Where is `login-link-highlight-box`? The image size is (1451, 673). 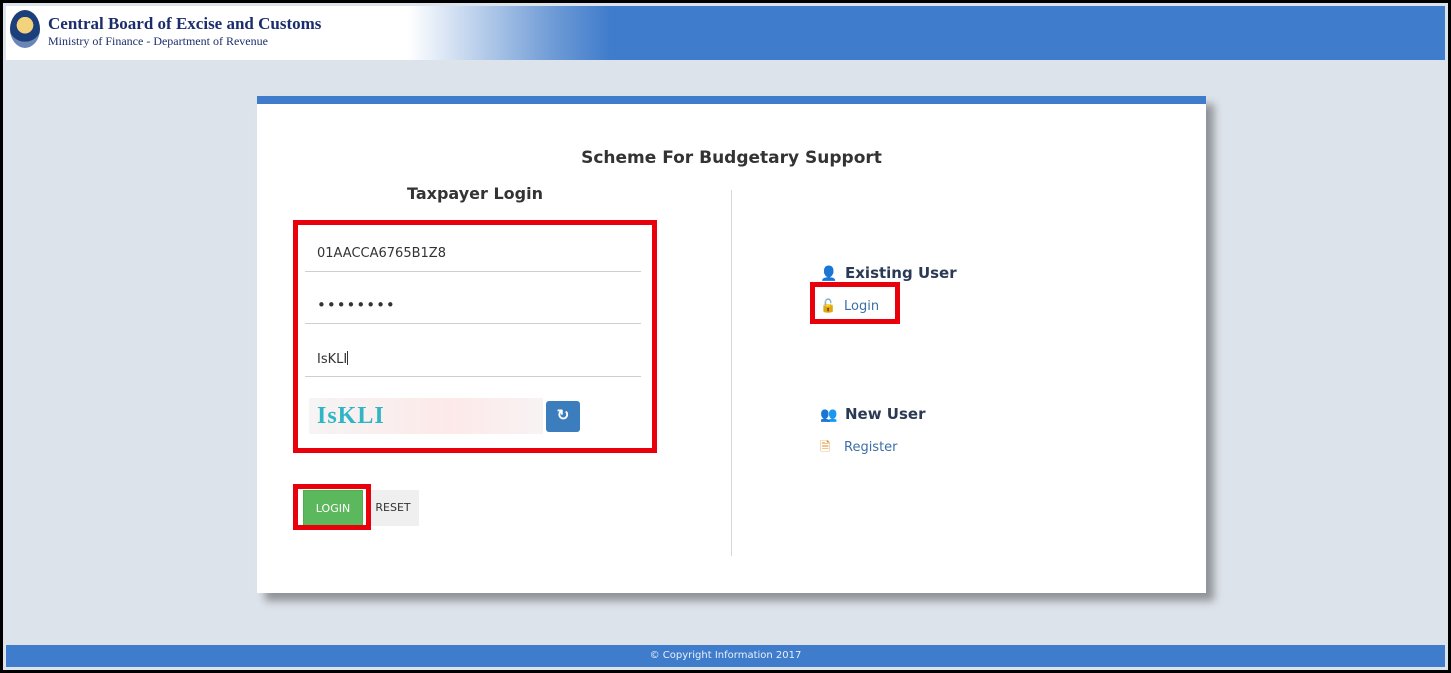
login-link-highlight-box is located at coordinates (855, 303).